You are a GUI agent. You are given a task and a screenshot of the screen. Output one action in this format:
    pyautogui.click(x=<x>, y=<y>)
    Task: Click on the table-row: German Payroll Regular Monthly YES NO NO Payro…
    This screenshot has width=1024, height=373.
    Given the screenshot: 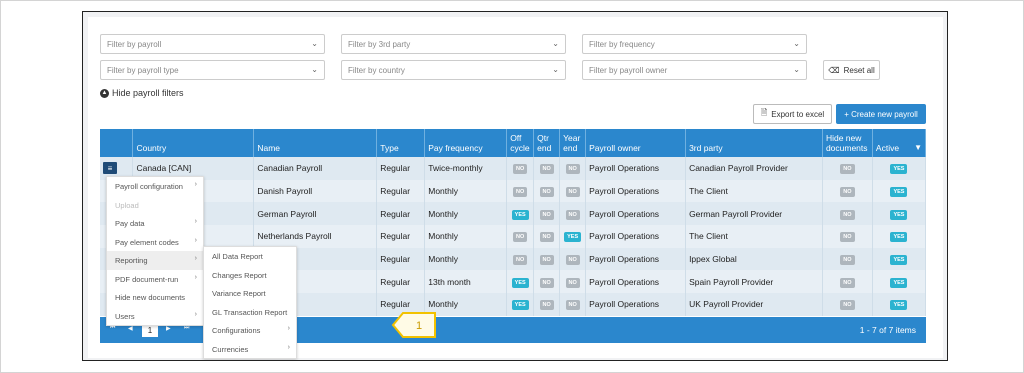 What is the action you would take?
    pyautogui.click(x=513, y=214)
    